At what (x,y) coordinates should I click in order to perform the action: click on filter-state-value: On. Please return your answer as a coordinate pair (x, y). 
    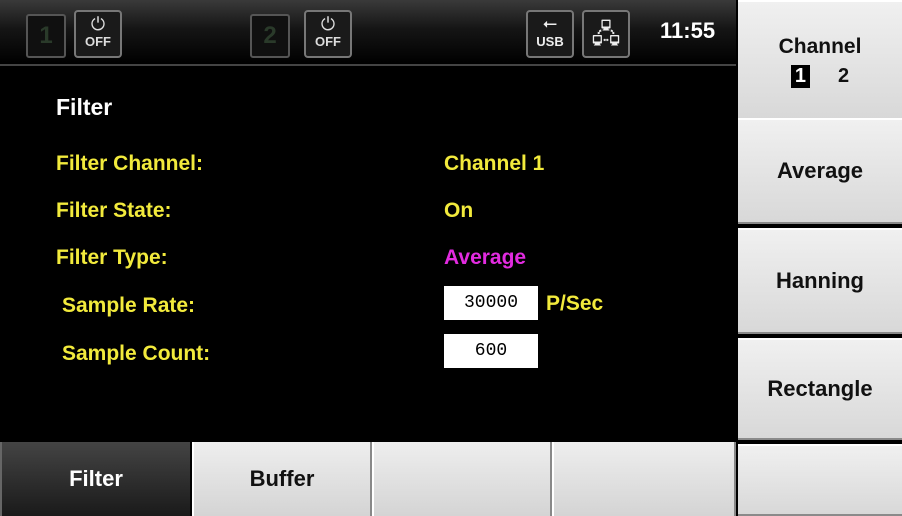
    Looking at the image, I should click on (459, 210).